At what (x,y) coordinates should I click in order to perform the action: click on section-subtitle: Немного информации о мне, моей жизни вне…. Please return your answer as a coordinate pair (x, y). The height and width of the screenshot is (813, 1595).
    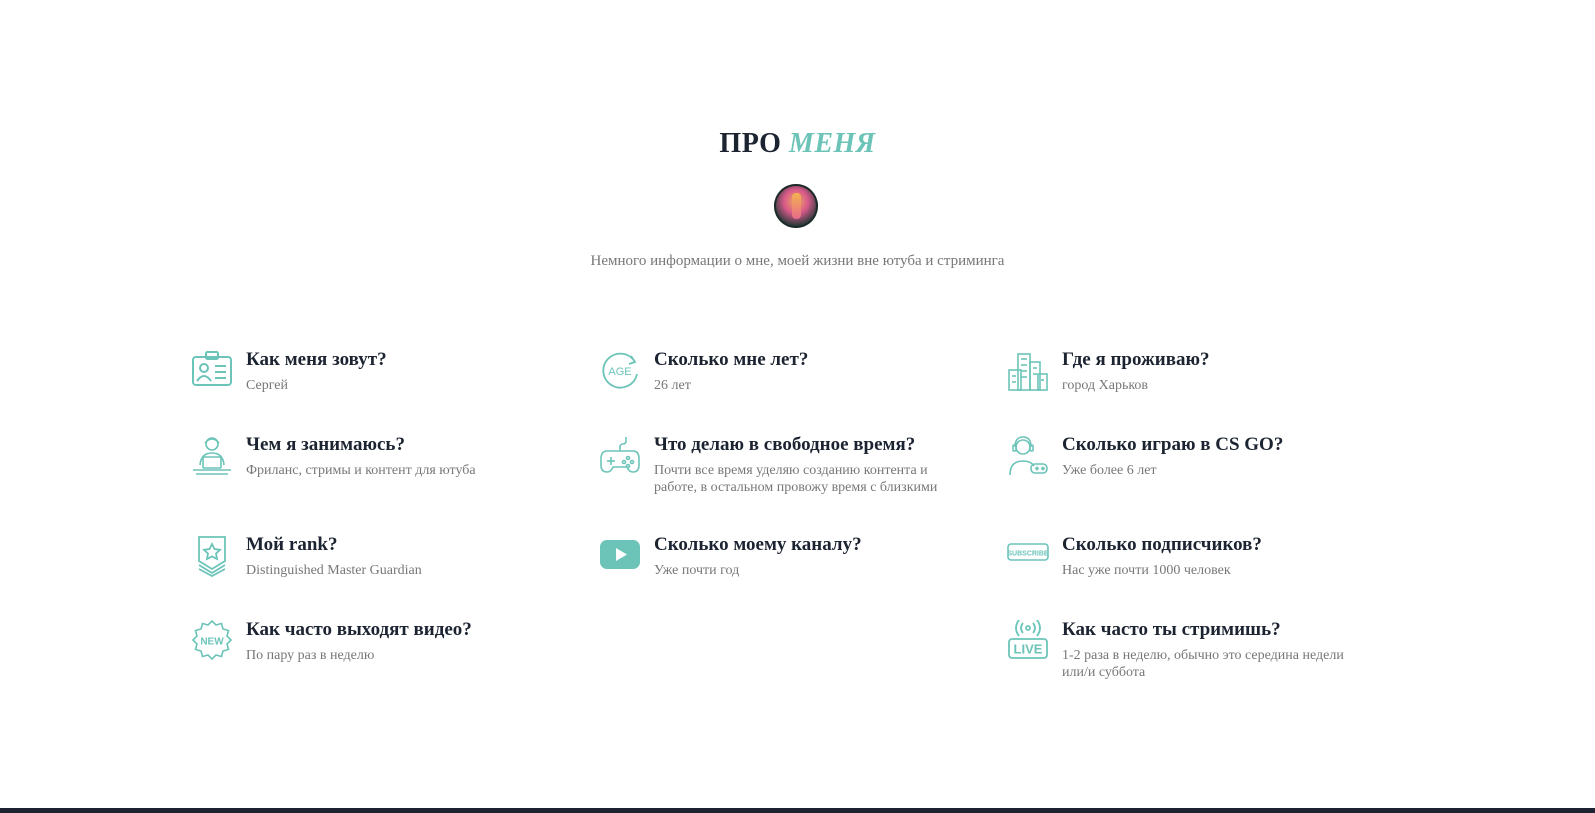
    Looking at the image, I should click on (797, 261).